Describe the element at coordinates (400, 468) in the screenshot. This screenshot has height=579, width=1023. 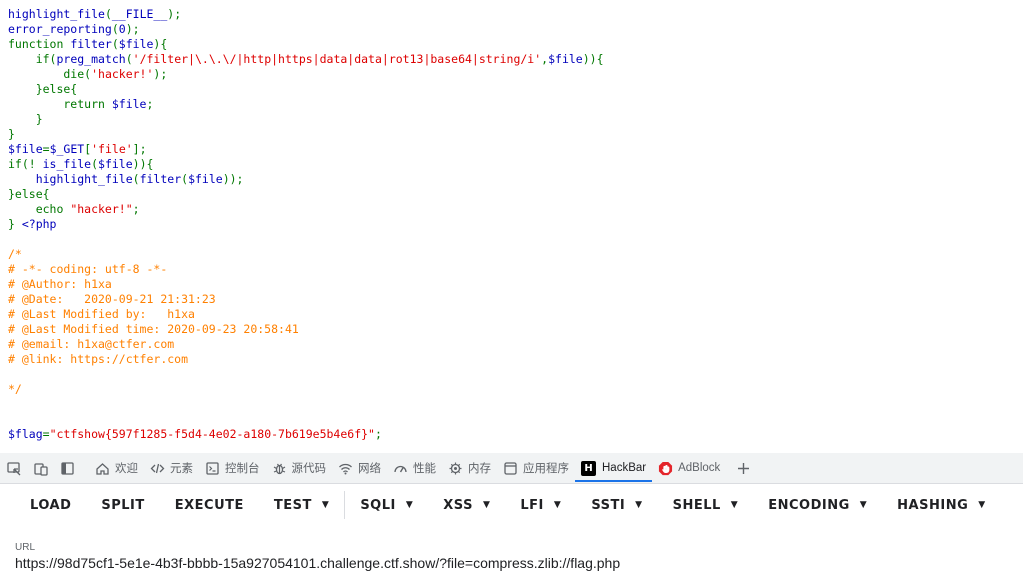
I see `gauge-icon` at that location.